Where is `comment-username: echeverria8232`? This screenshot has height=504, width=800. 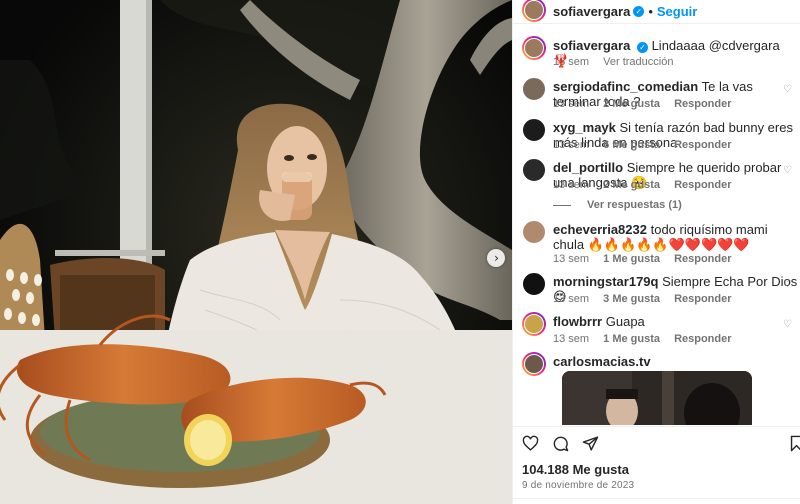 comment-username: echeverria8232 is located at coordinates (600, 229).